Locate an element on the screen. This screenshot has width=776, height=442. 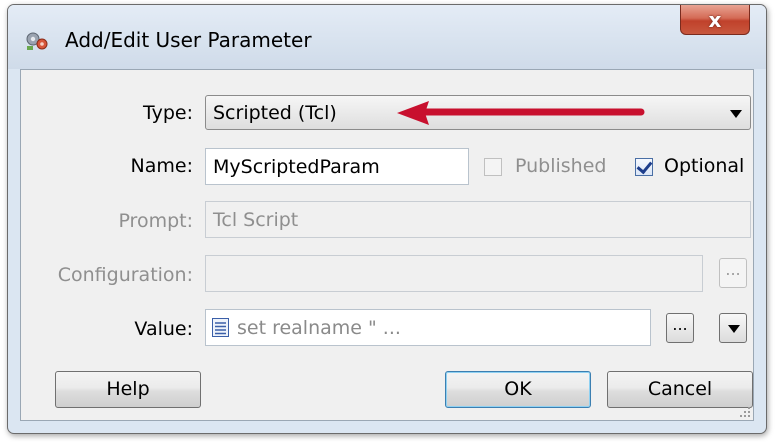
name-input: MyScriptedParam is located at coordinates (337, 166).